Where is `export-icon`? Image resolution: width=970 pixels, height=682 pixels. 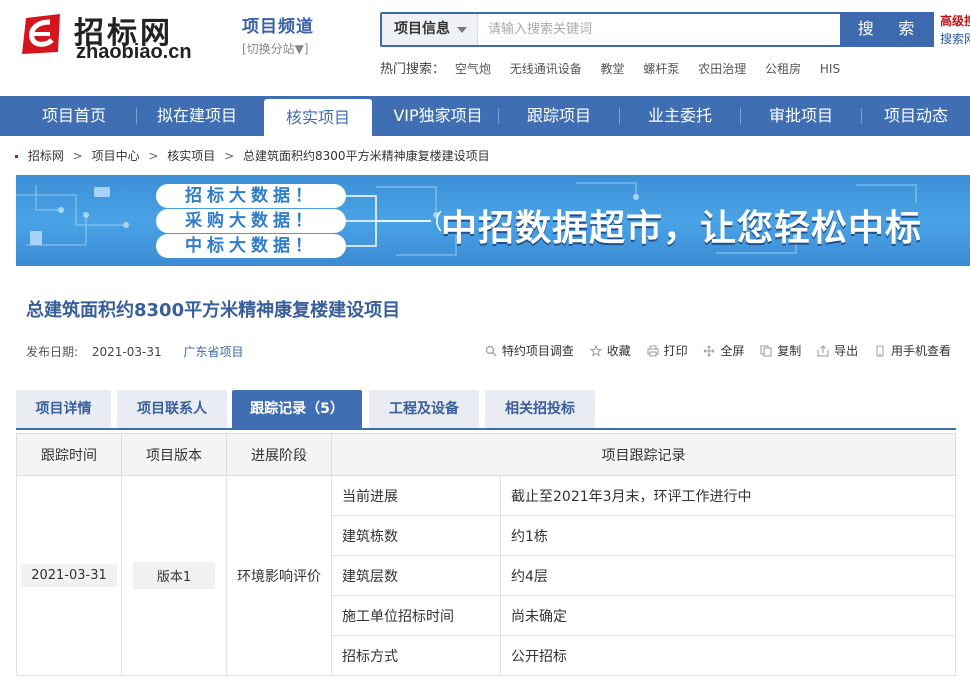 export-icon is located at coordinates (823, 351).